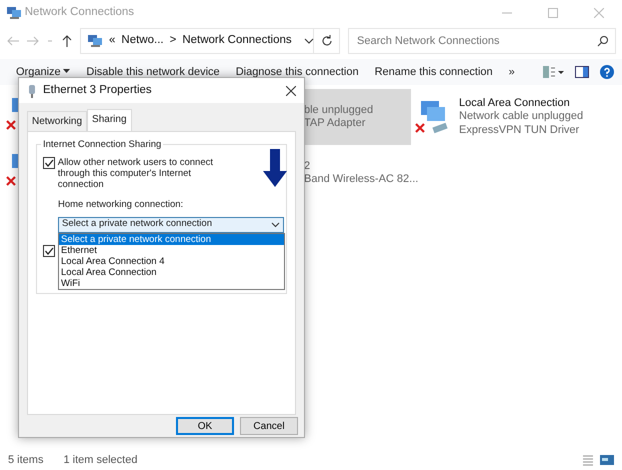 The width and height of the screenshot is (622, 470). I want to click on ethernet-icon, so click(32, 91).